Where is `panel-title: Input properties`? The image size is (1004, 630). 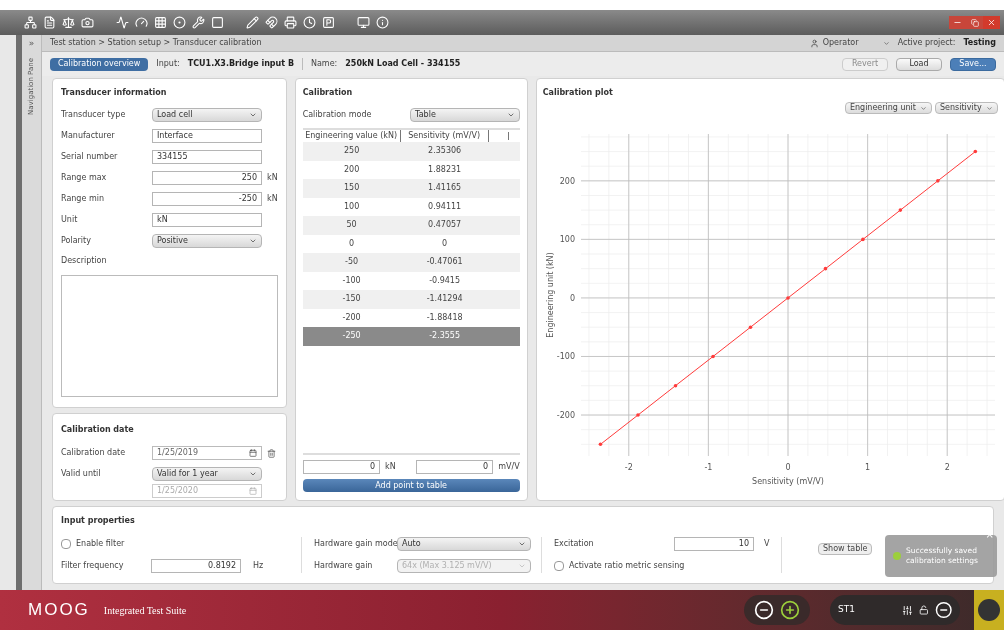 panel-title: Input properties is located at coordinates (98, 521).